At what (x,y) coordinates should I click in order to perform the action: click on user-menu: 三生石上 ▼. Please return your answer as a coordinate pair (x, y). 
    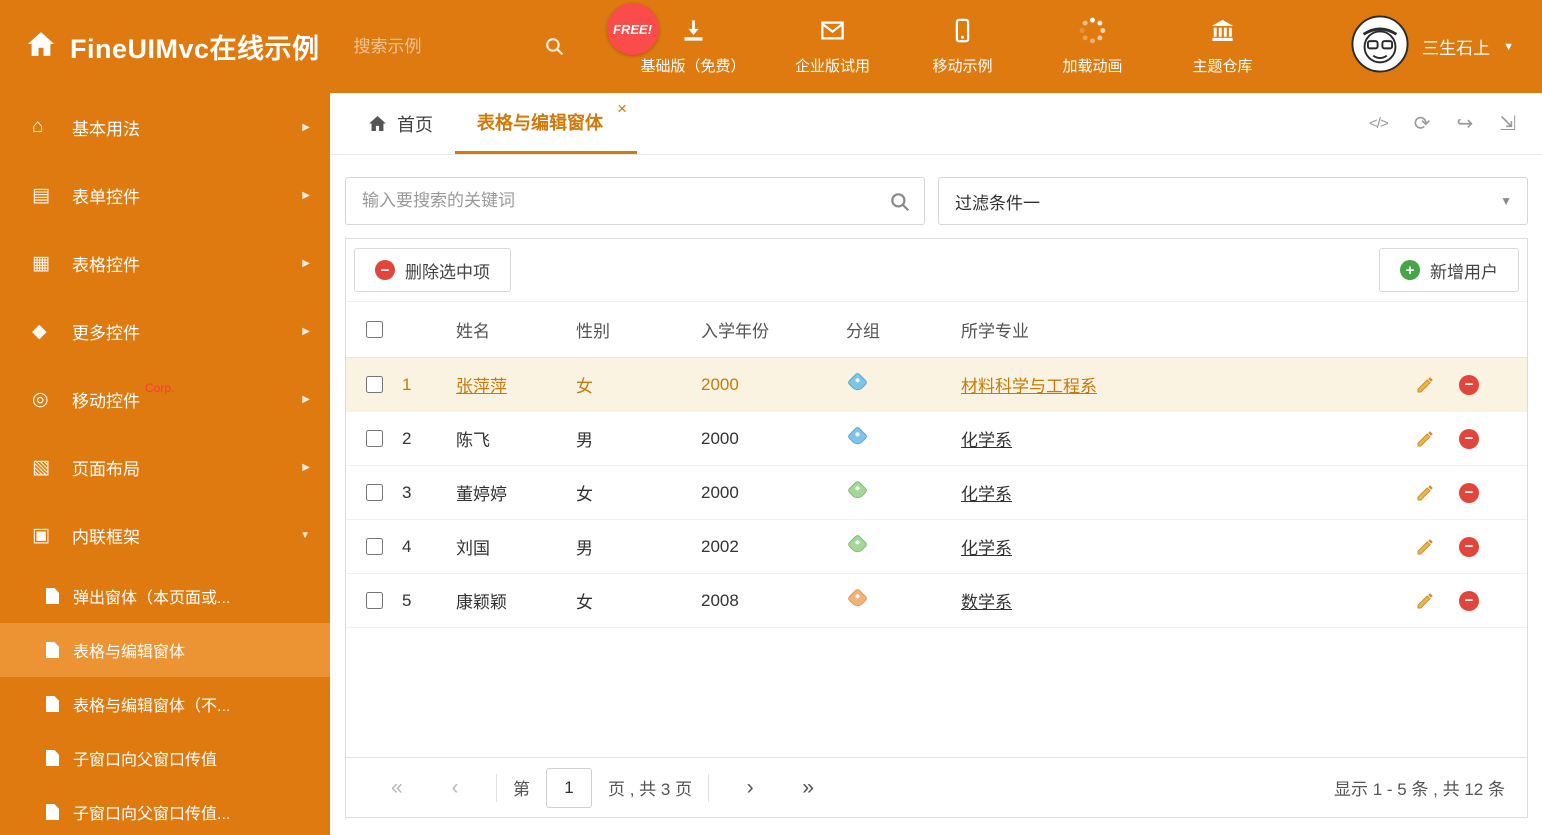
    Looking at the image, I should click on (1446, 46).